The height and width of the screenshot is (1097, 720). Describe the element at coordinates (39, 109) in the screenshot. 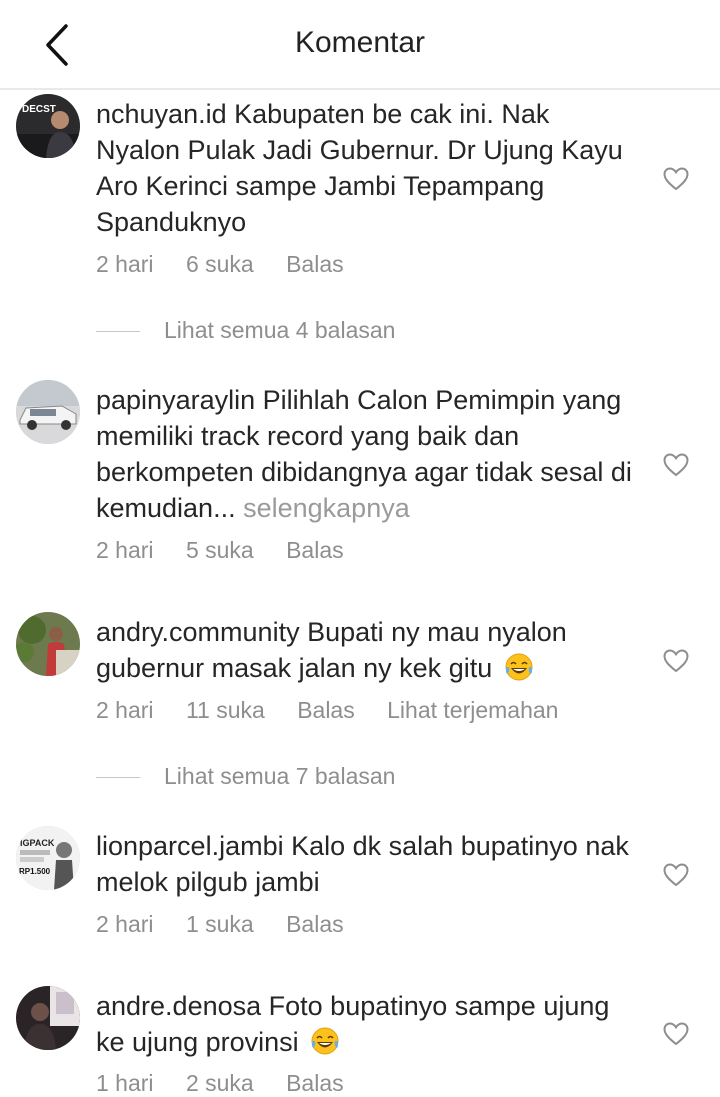

I see `avatar-logo-text: DECST` at that location.